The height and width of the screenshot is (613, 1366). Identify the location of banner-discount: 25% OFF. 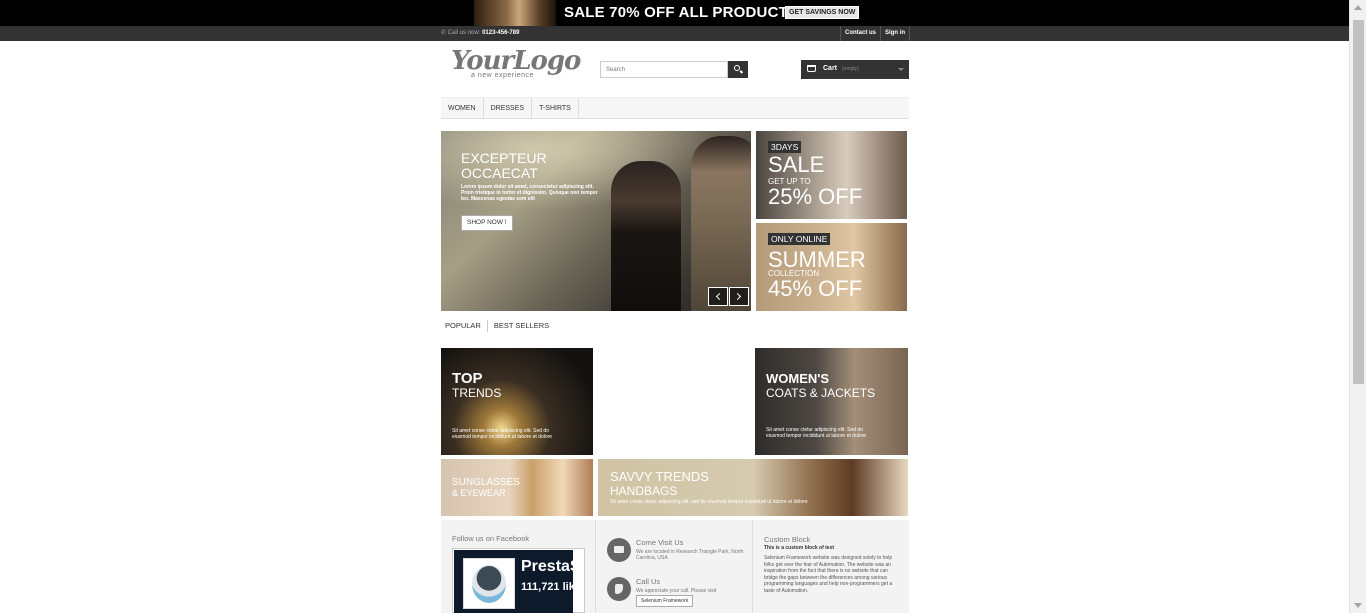
(815, 196).